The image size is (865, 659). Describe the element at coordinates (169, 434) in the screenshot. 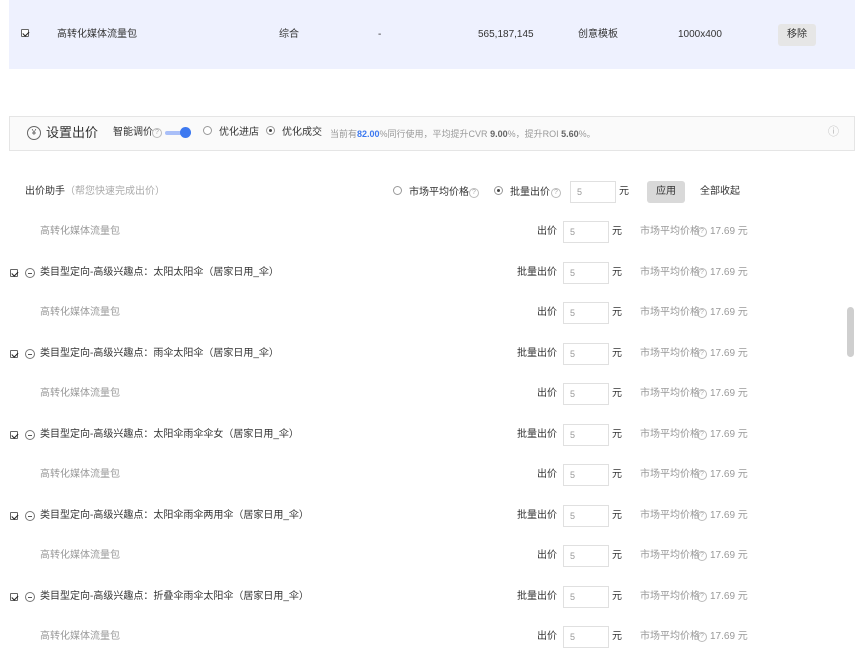

I see `targeting-name: 类目型定向-高级兴趣点：太阳伞雨伞伞女（居家日用_伞）` at that location.